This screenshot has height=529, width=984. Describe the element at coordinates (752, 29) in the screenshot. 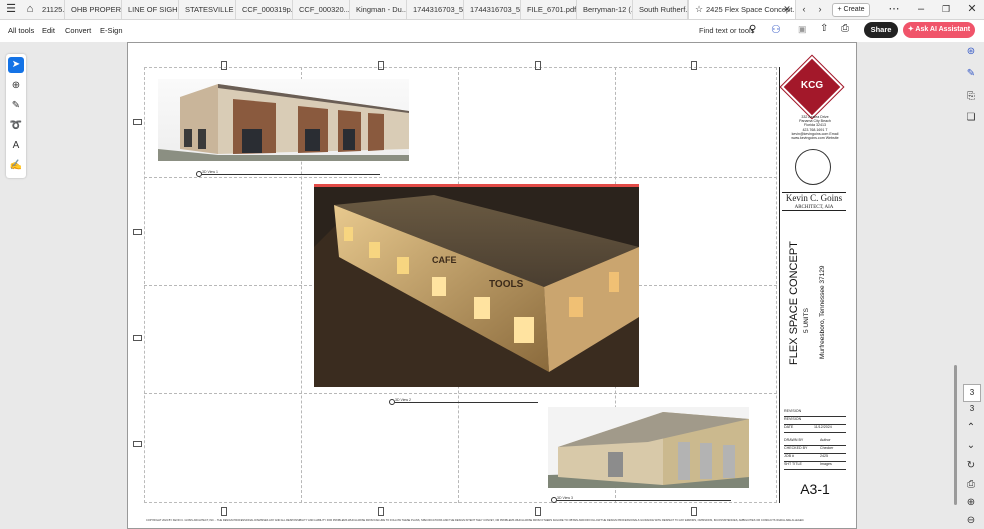

I see `search-icon: ⚲` at that location.